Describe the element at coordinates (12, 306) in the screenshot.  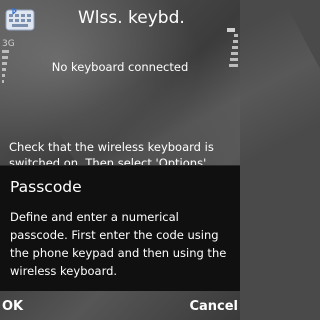
I see `ok-softkey: OK` at that location.